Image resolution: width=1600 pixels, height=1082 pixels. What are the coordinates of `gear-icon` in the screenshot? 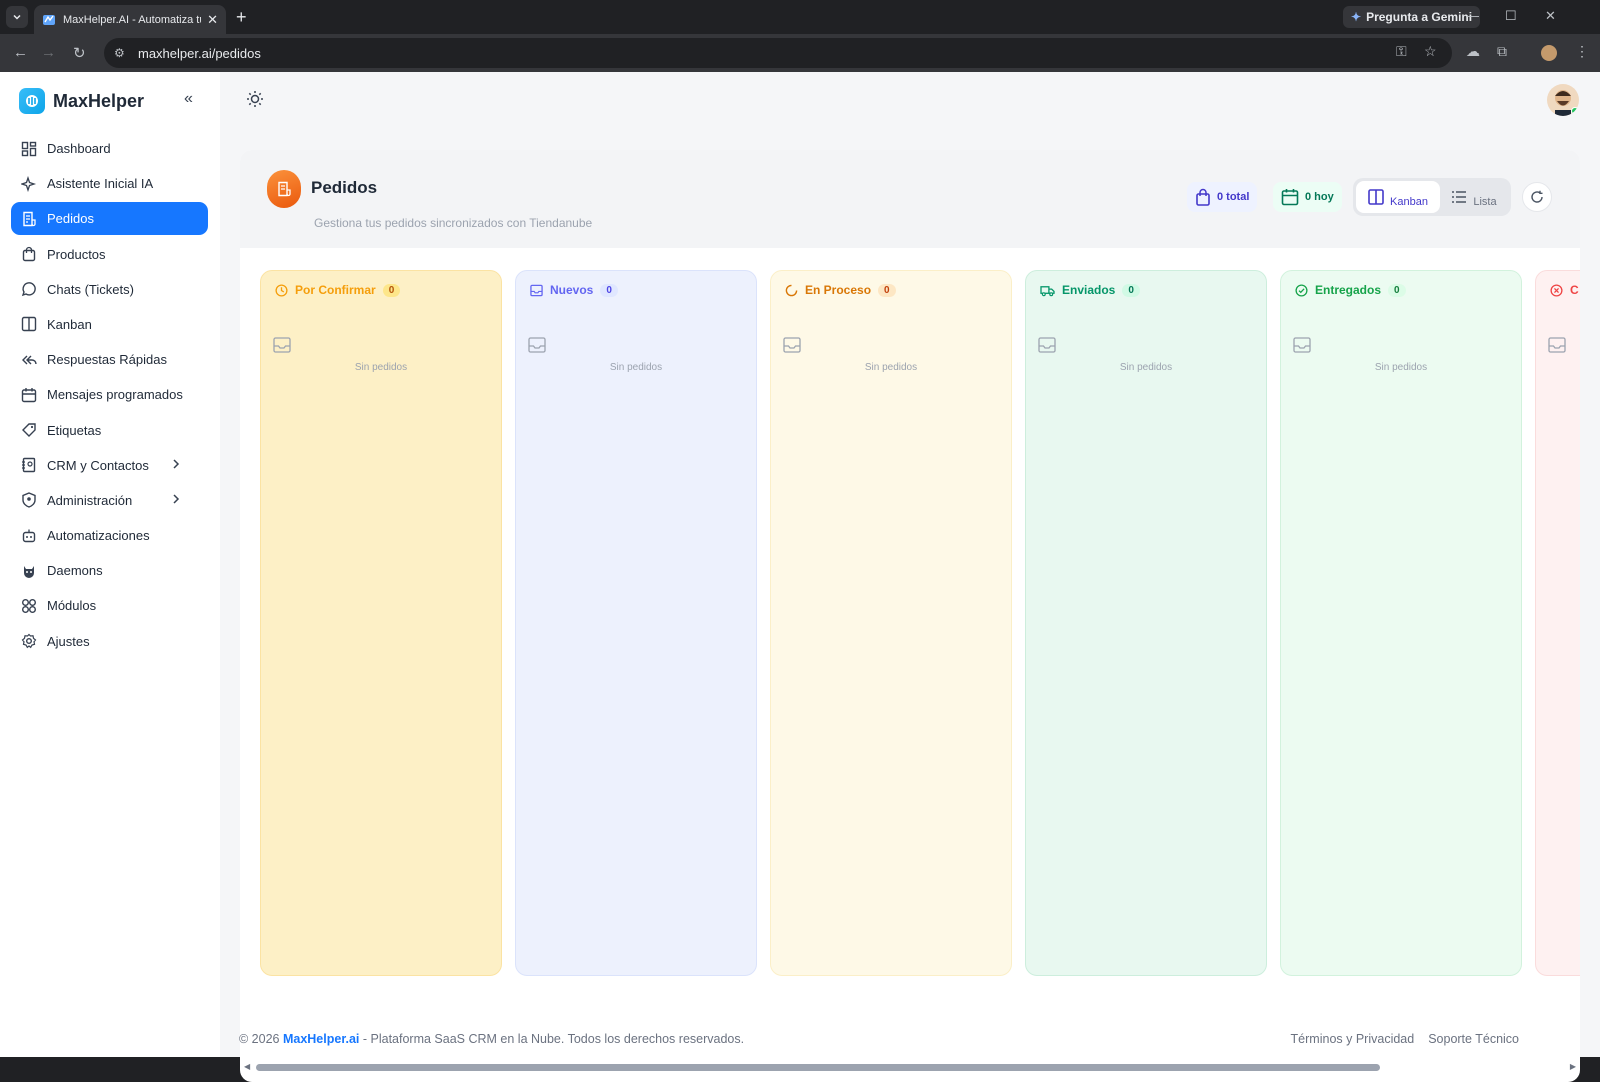 It's located at (29, 641).